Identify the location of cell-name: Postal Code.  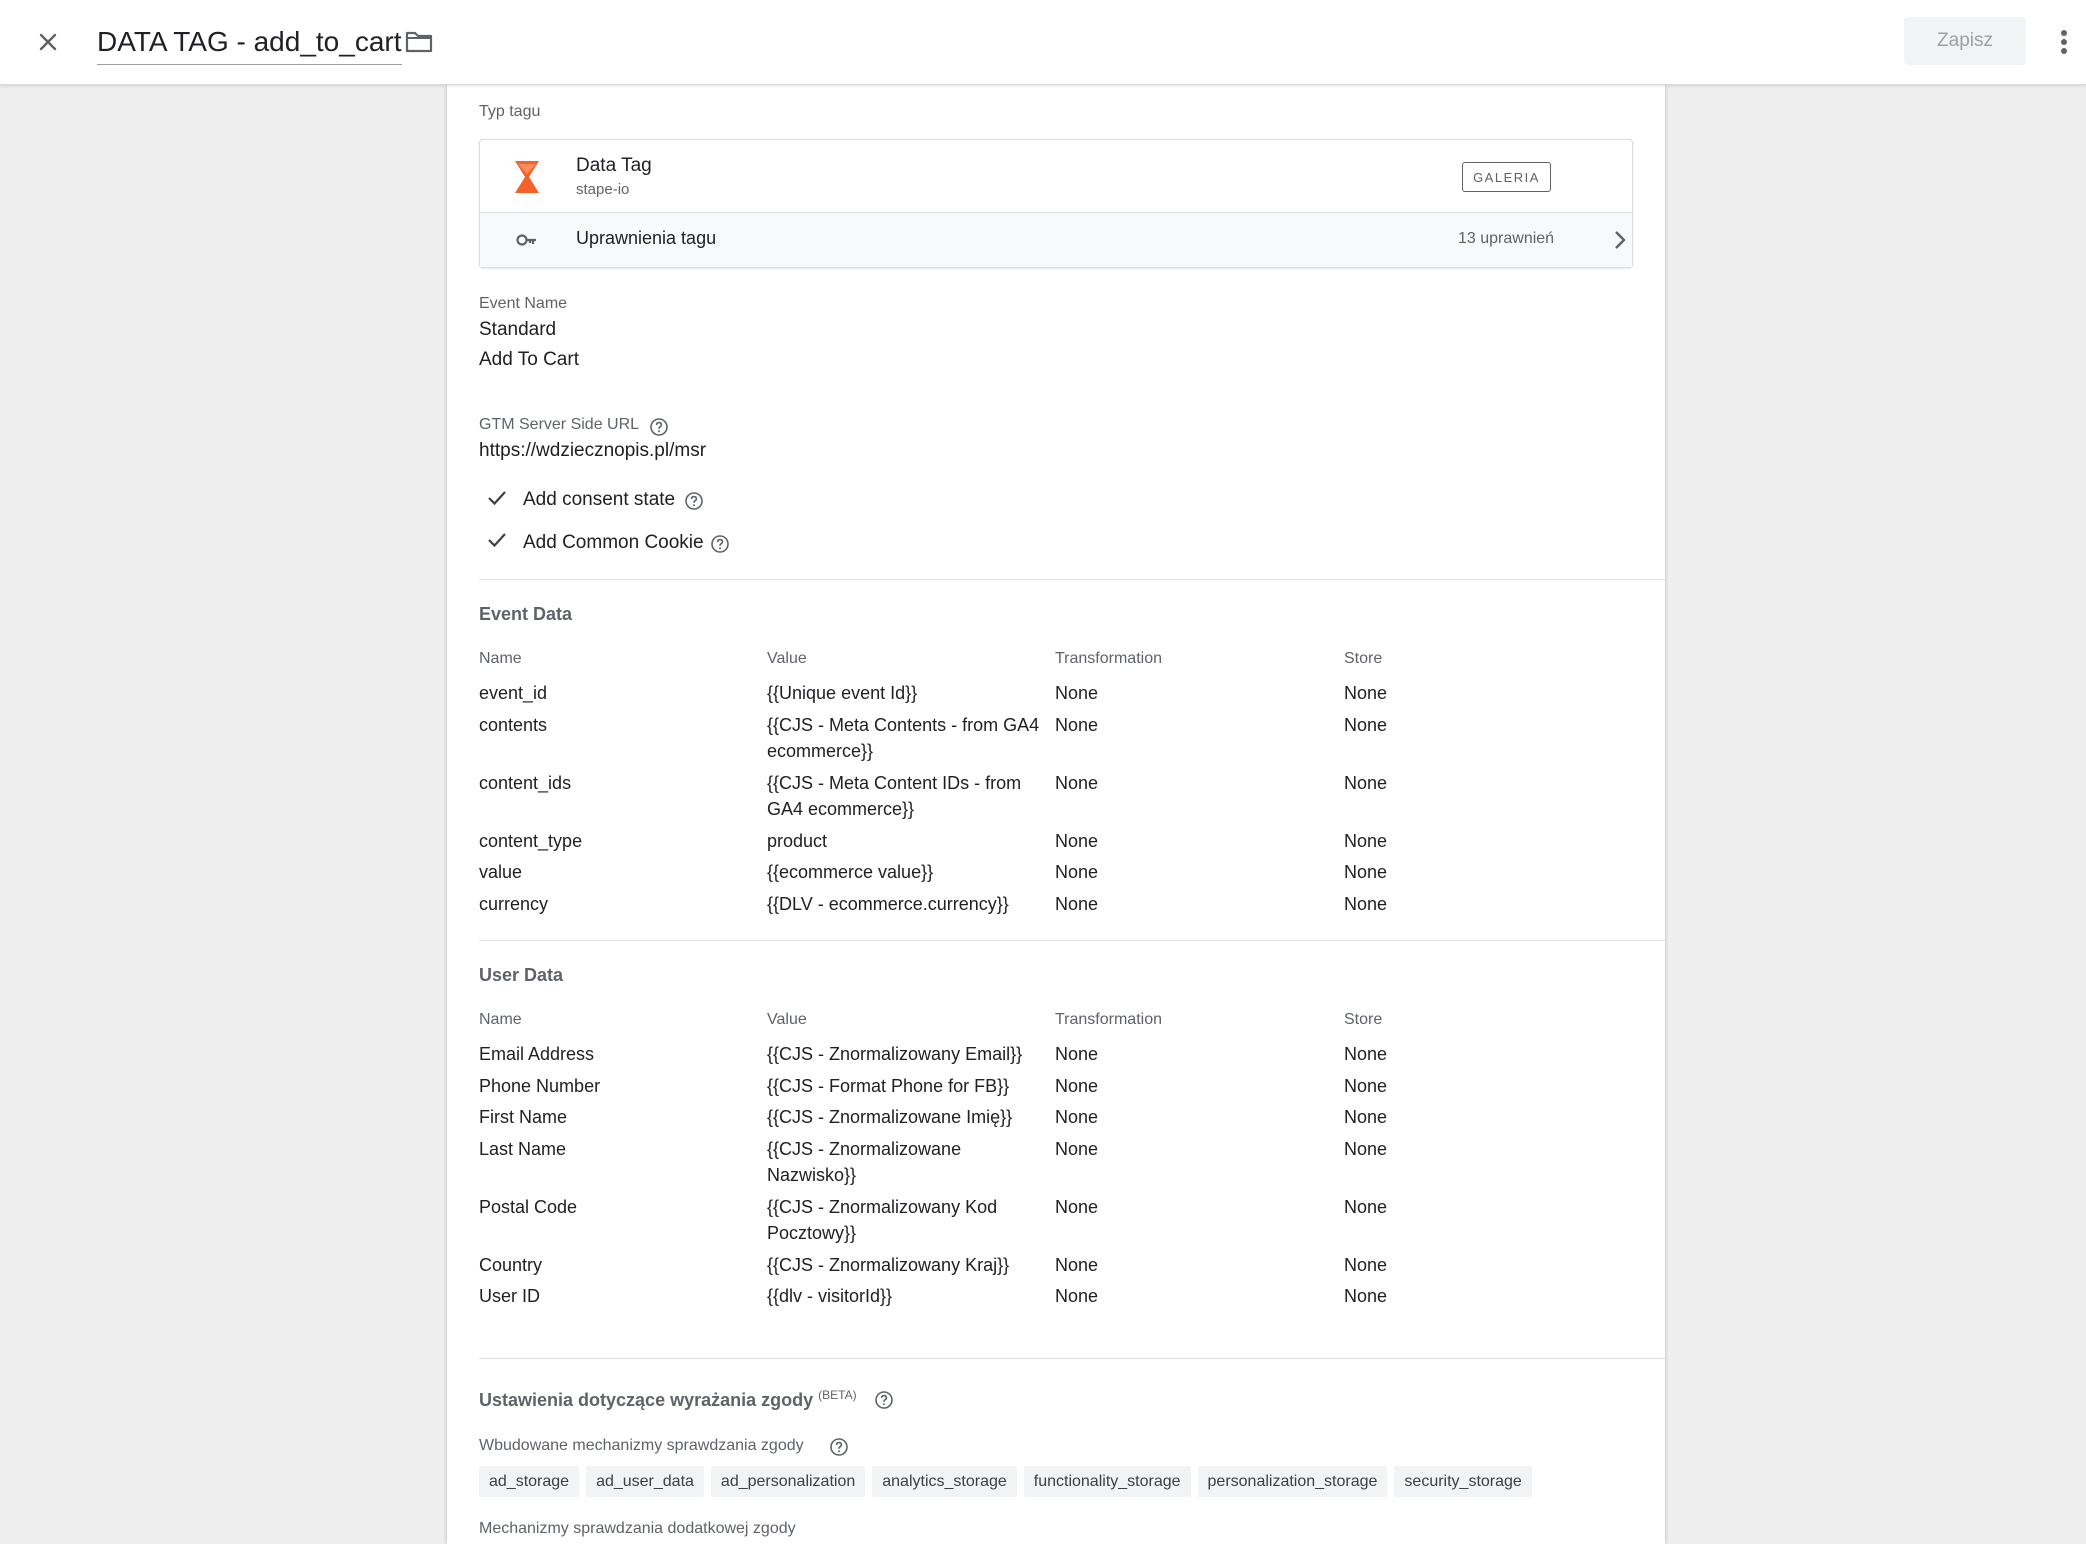
(528, 1206).